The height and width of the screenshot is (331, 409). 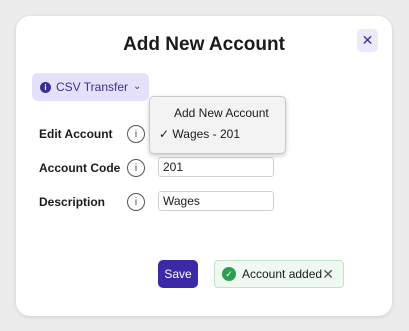 What do you see at coordinates (164, 134) in the screenshot?
I see `checkmark-icon: ✓` at bounding box center [164, 134].